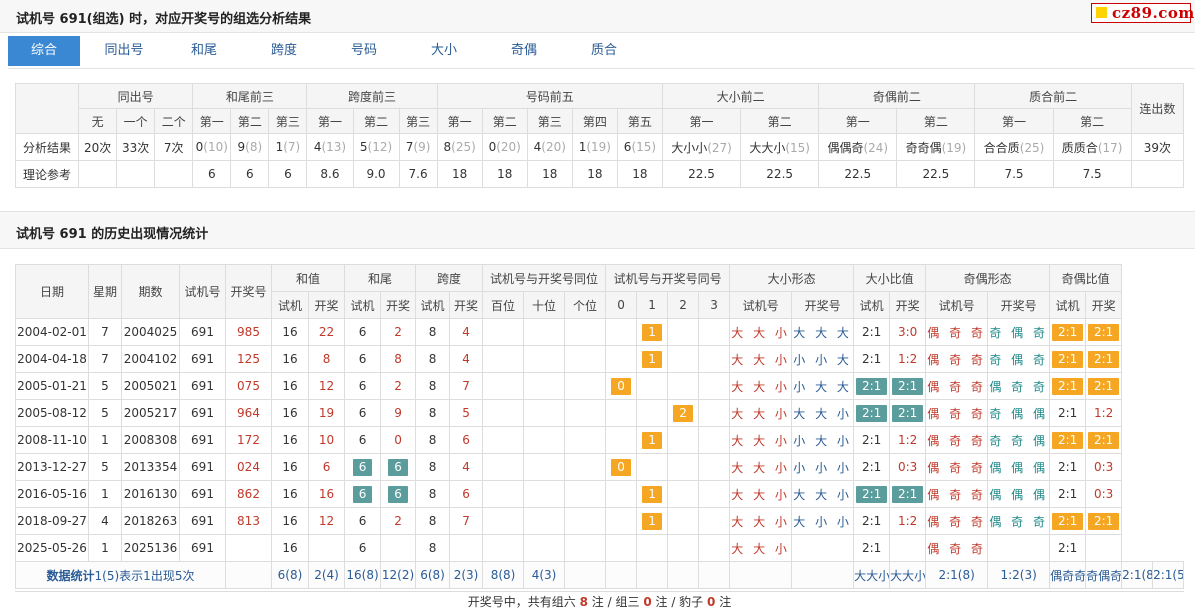  What do you see at coordinates (52, 413) in the screenshot?
I see `cell-date: 2005-08-12` at bounding box center [52, 413].